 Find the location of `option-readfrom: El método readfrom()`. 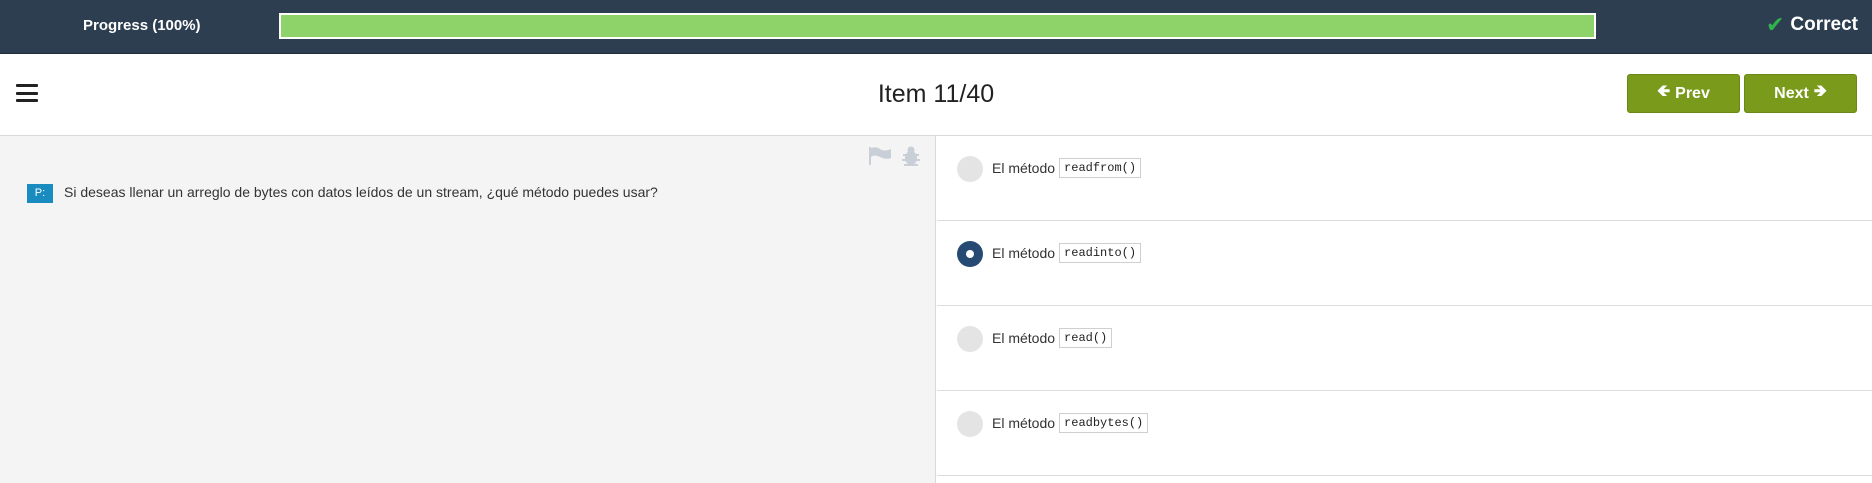

option-readfrom: El método readfrom() is located at coordinates (1404, 178).